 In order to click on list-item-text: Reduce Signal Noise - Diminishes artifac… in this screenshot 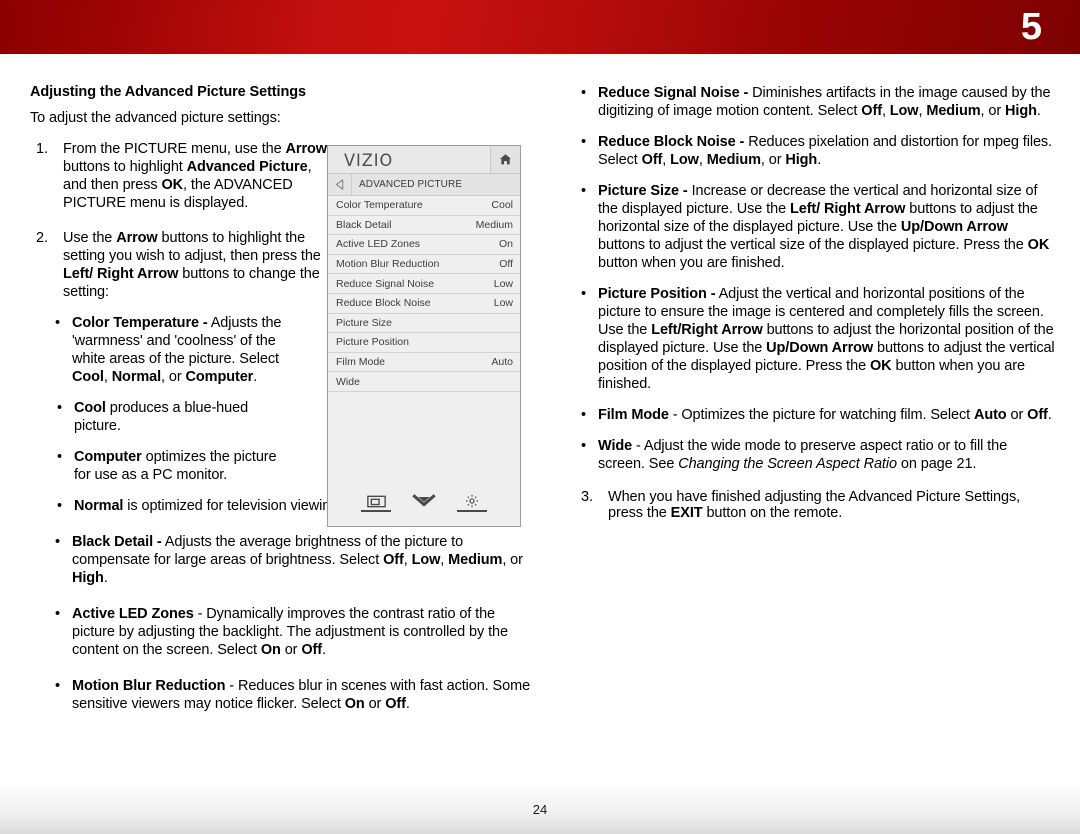, I will do `click(824, 102)`.